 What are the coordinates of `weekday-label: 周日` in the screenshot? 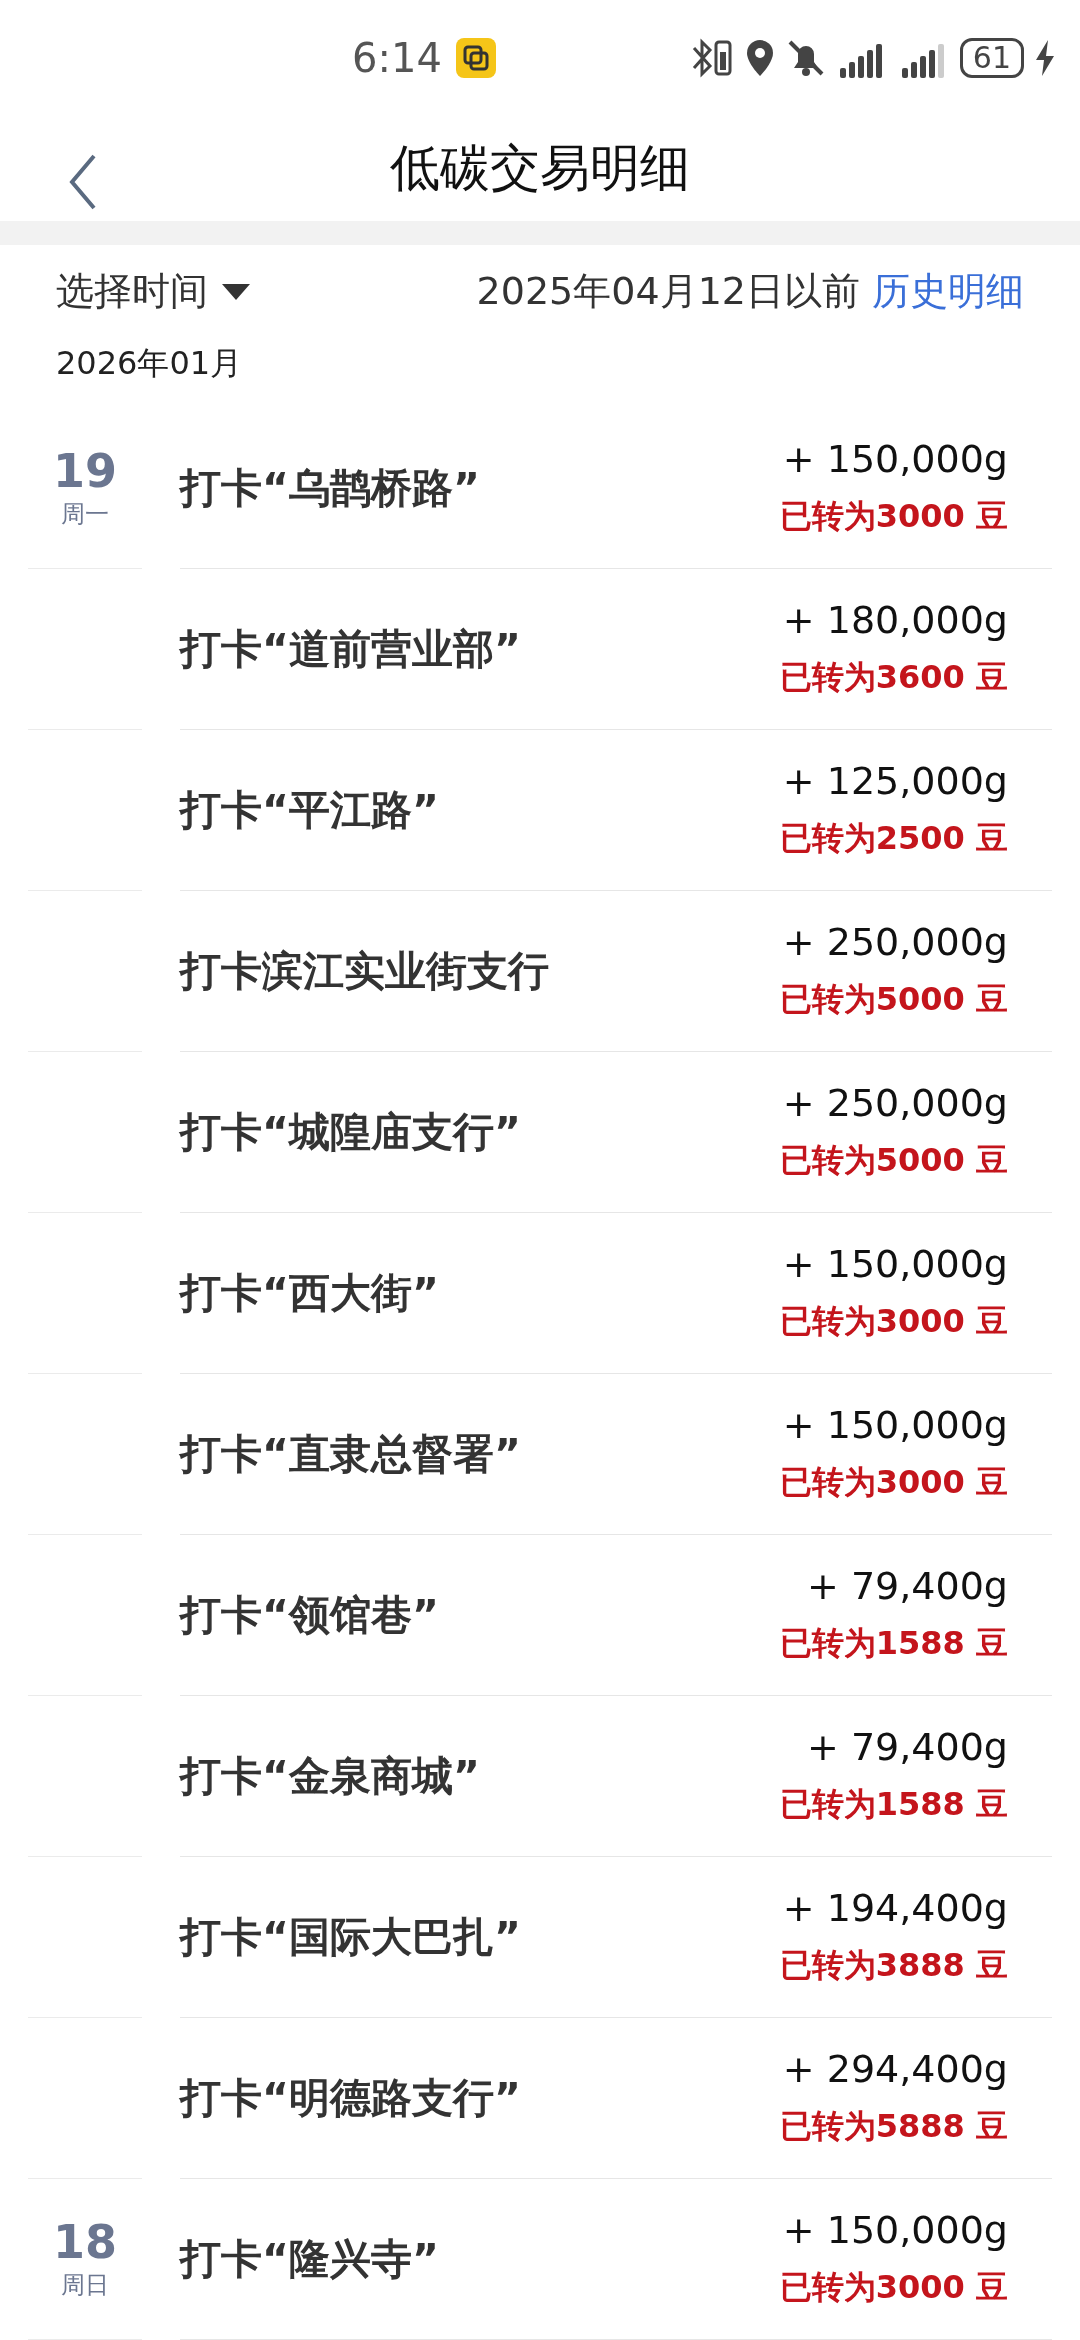 It's located at (85, 2286).